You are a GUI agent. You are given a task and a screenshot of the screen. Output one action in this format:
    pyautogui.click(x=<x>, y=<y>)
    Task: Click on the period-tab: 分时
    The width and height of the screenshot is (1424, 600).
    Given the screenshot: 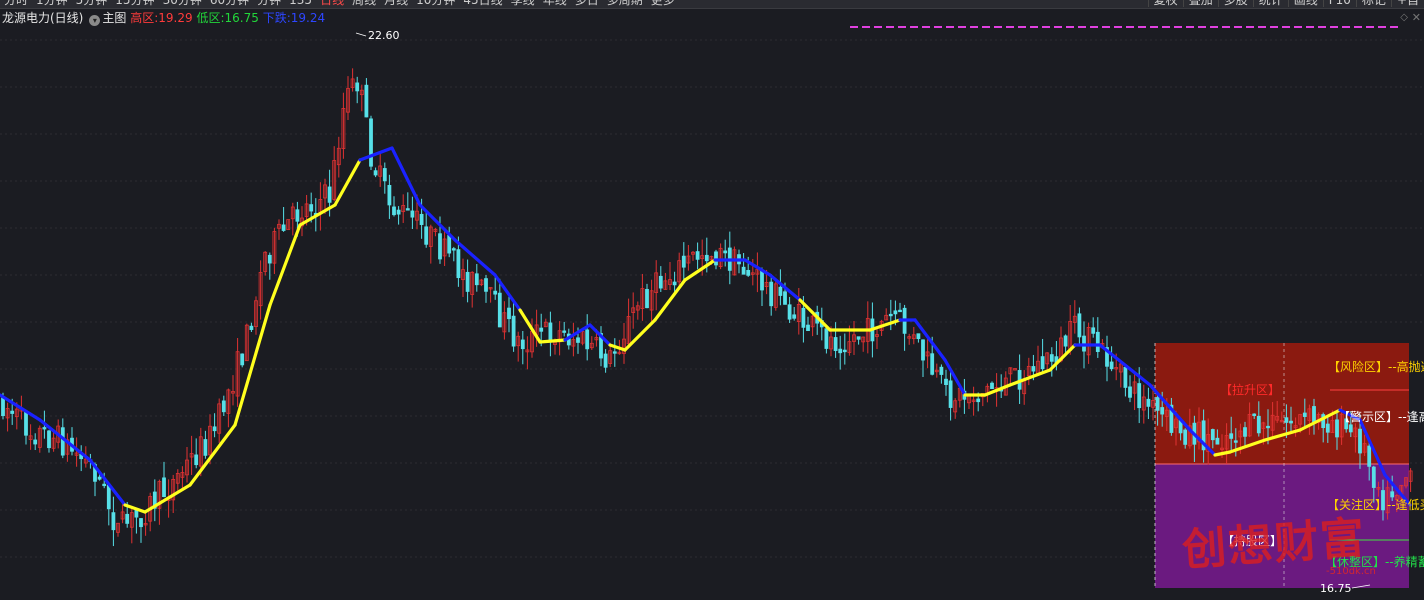 What is the action you would take?
    pyautogui.click(x=16, y=3)
    